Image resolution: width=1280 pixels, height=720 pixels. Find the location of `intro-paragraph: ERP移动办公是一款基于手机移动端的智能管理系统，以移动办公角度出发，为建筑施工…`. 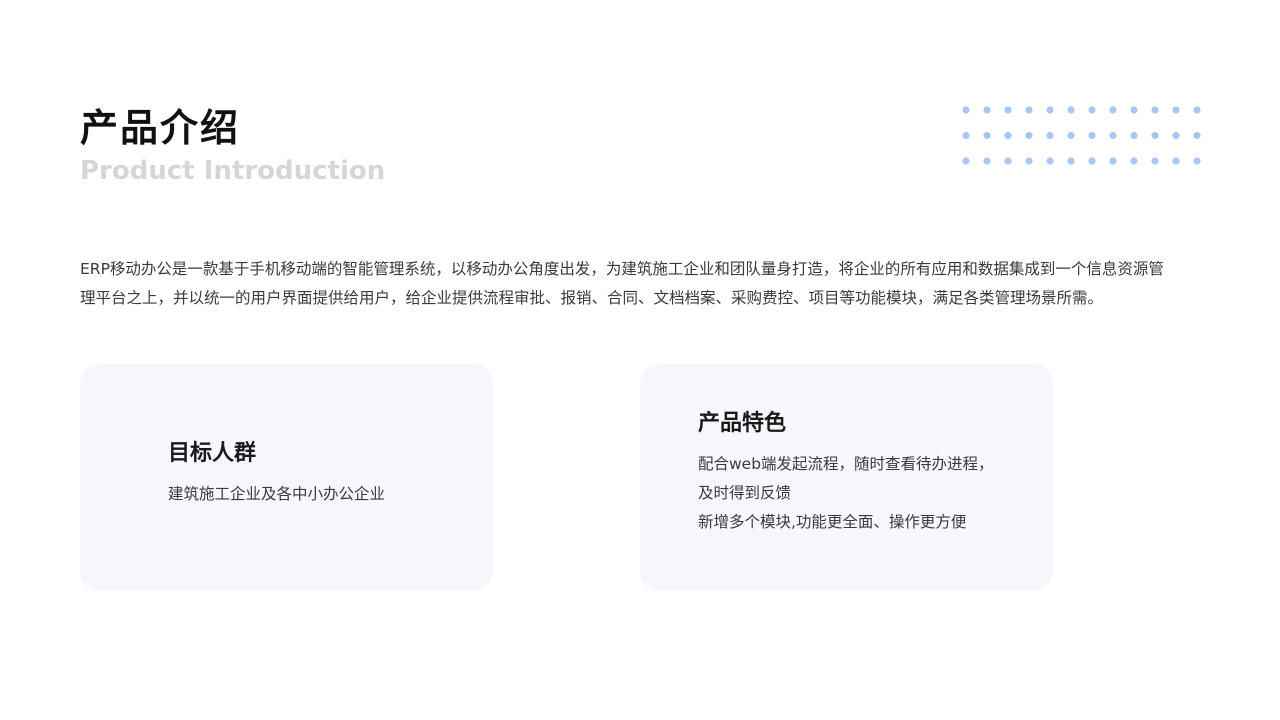

intro-paragraph: ERP移动办公是一款基于手机移动端的智能管理系统，以移动办公角度出发，为建筑施工… is located at coordinates (645, 284).